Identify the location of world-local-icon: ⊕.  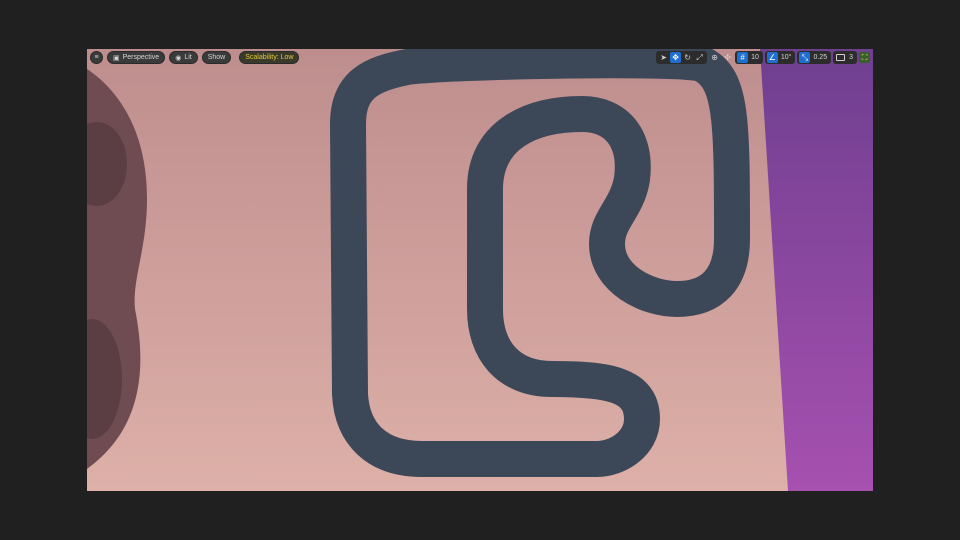
(714, 57).